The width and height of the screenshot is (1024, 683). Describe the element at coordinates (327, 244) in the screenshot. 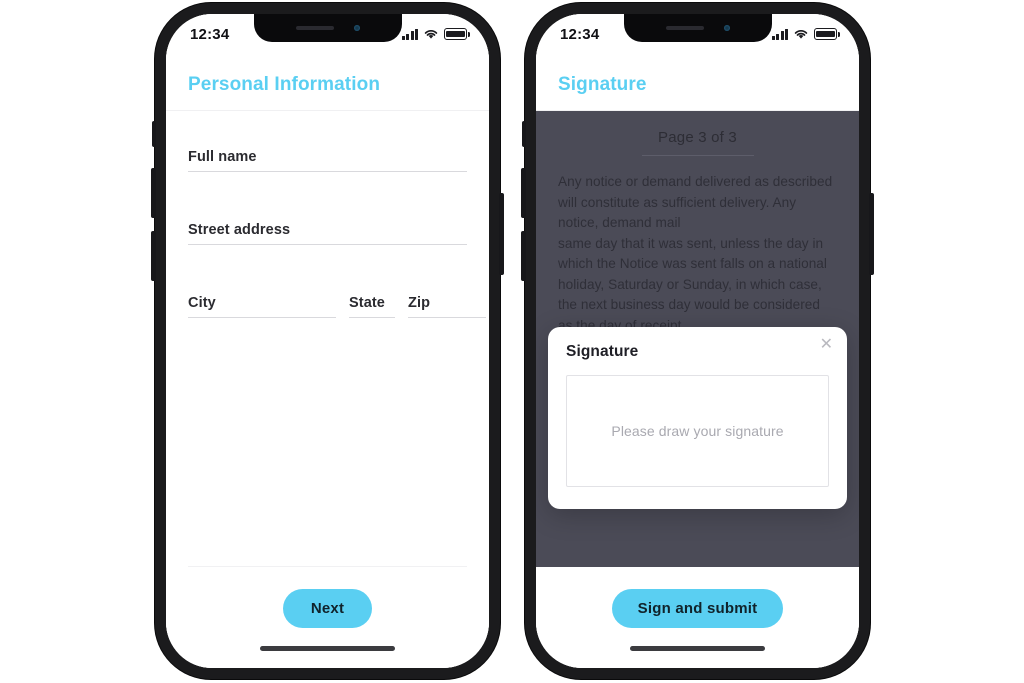

I see `street-address-underline` at that location.